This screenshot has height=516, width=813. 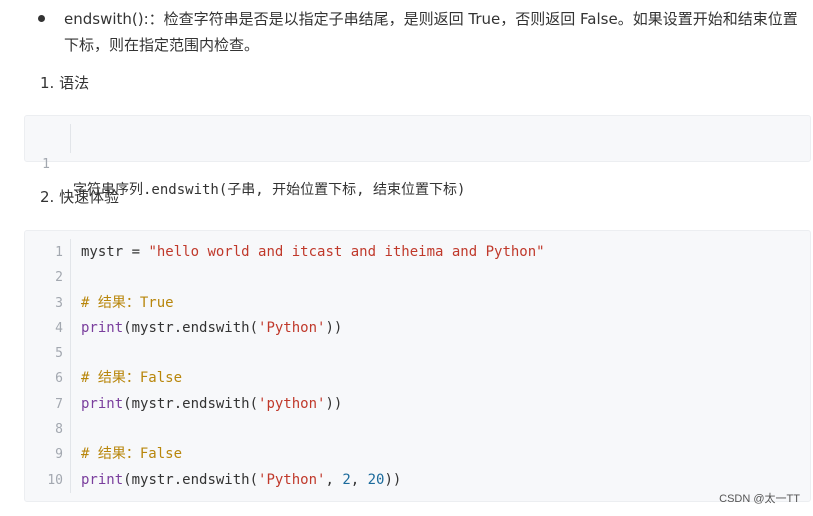 I want to click on code-line: 8, so click(x=417, y=429).